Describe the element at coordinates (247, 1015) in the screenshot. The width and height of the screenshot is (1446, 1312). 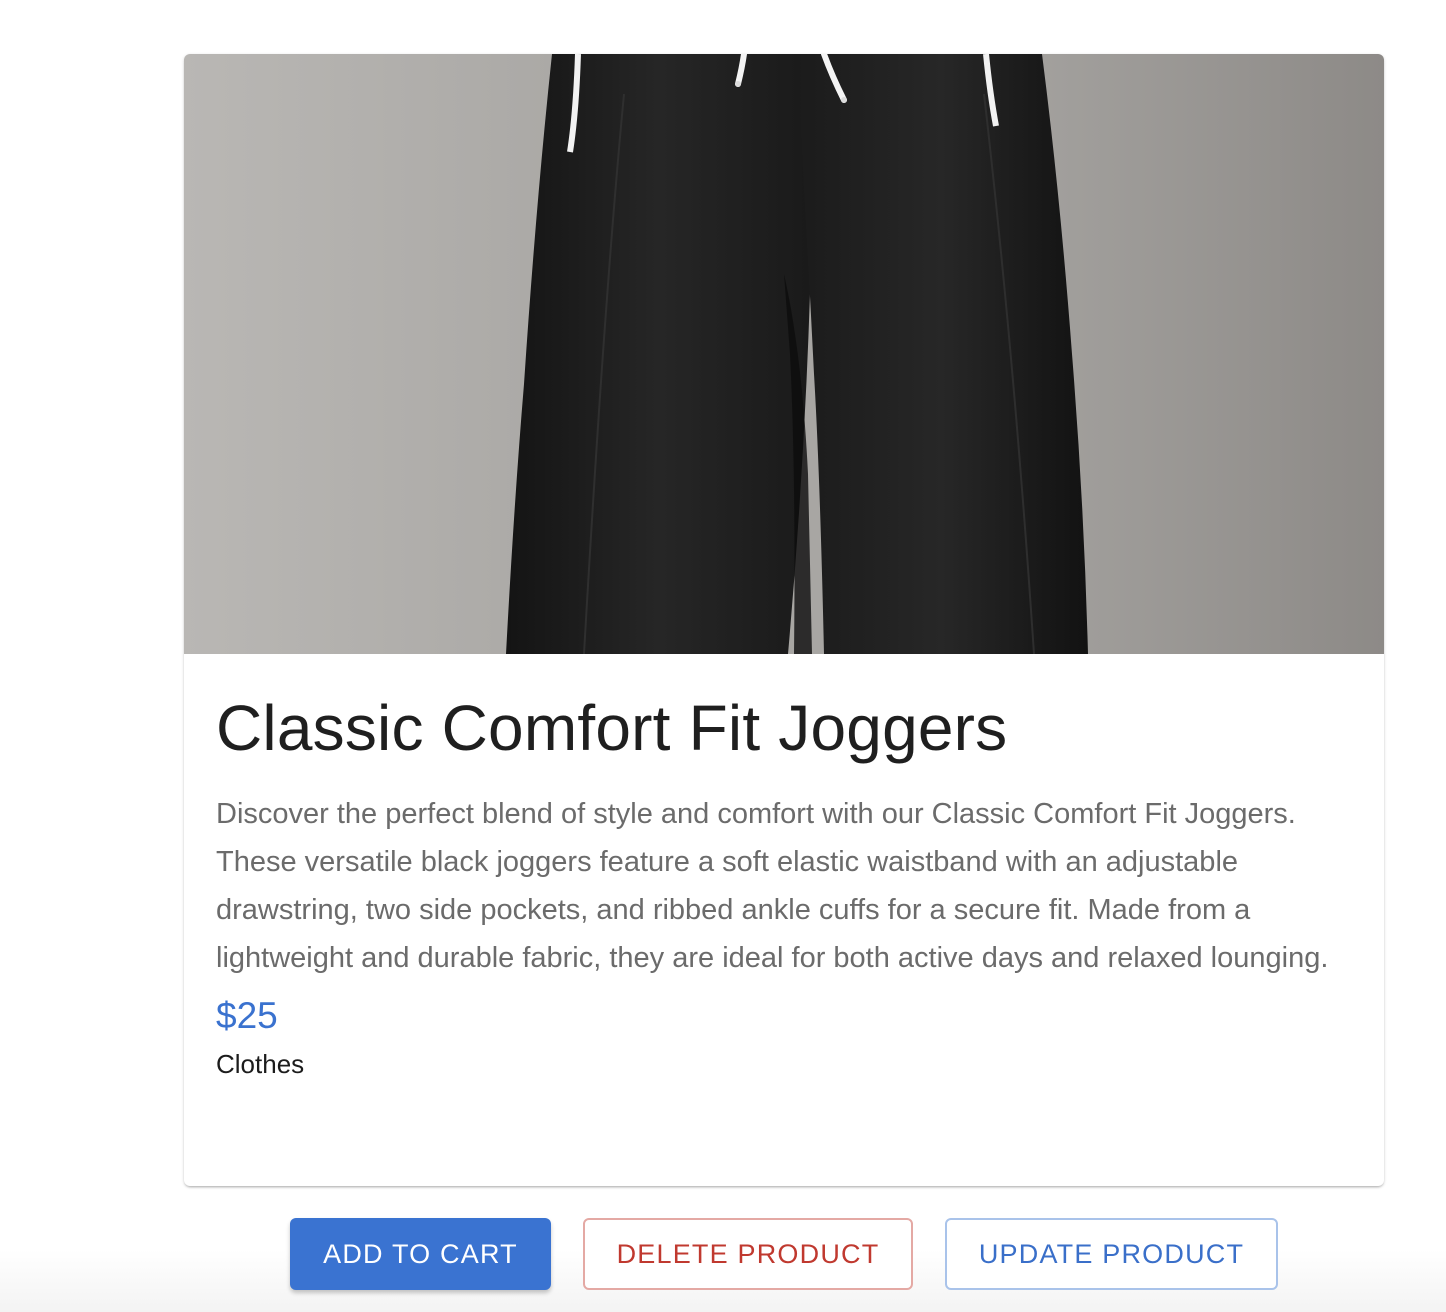
I see `product-price: $25` at that location.